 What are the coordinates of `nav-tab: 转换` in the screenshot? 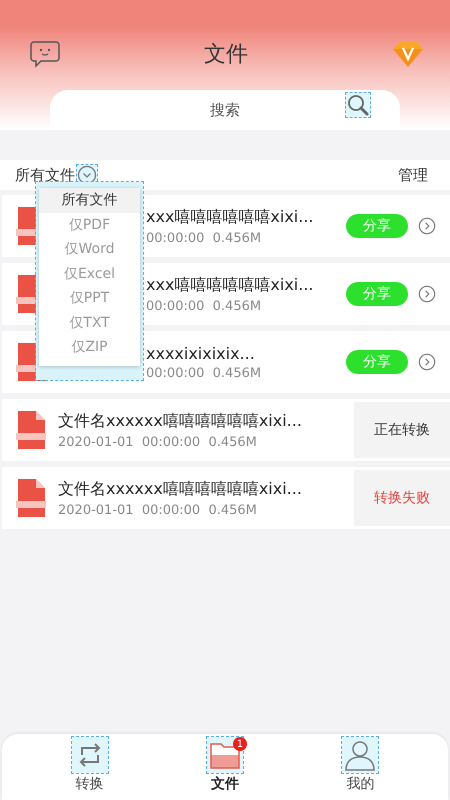 It's located at (90, 784).